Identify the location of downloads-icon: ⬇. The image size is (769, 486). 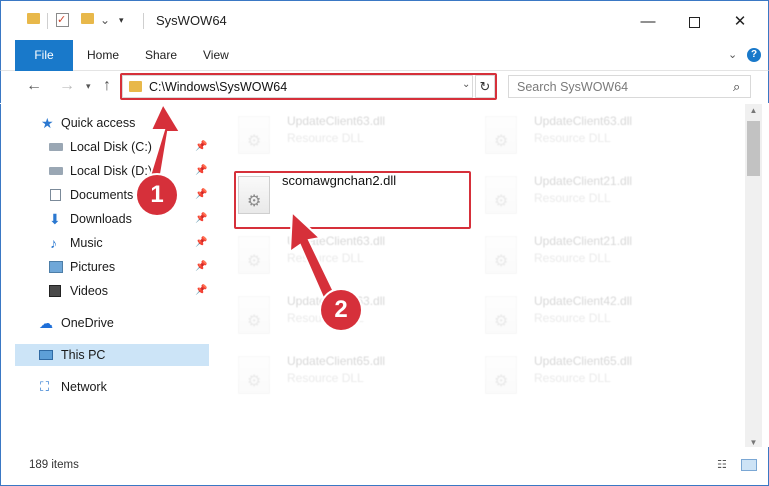
(55, 219).